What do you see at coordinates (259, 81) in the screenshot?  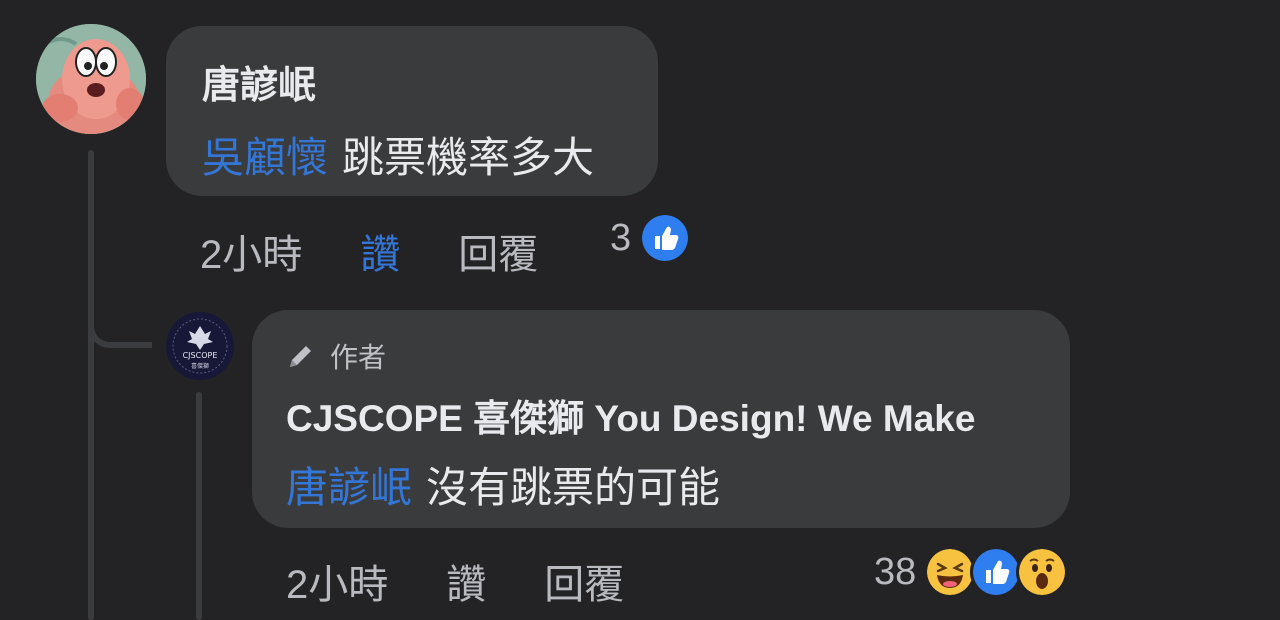 I see `comment-author-name: 唐諺岷` at bounding box center [259, 81].